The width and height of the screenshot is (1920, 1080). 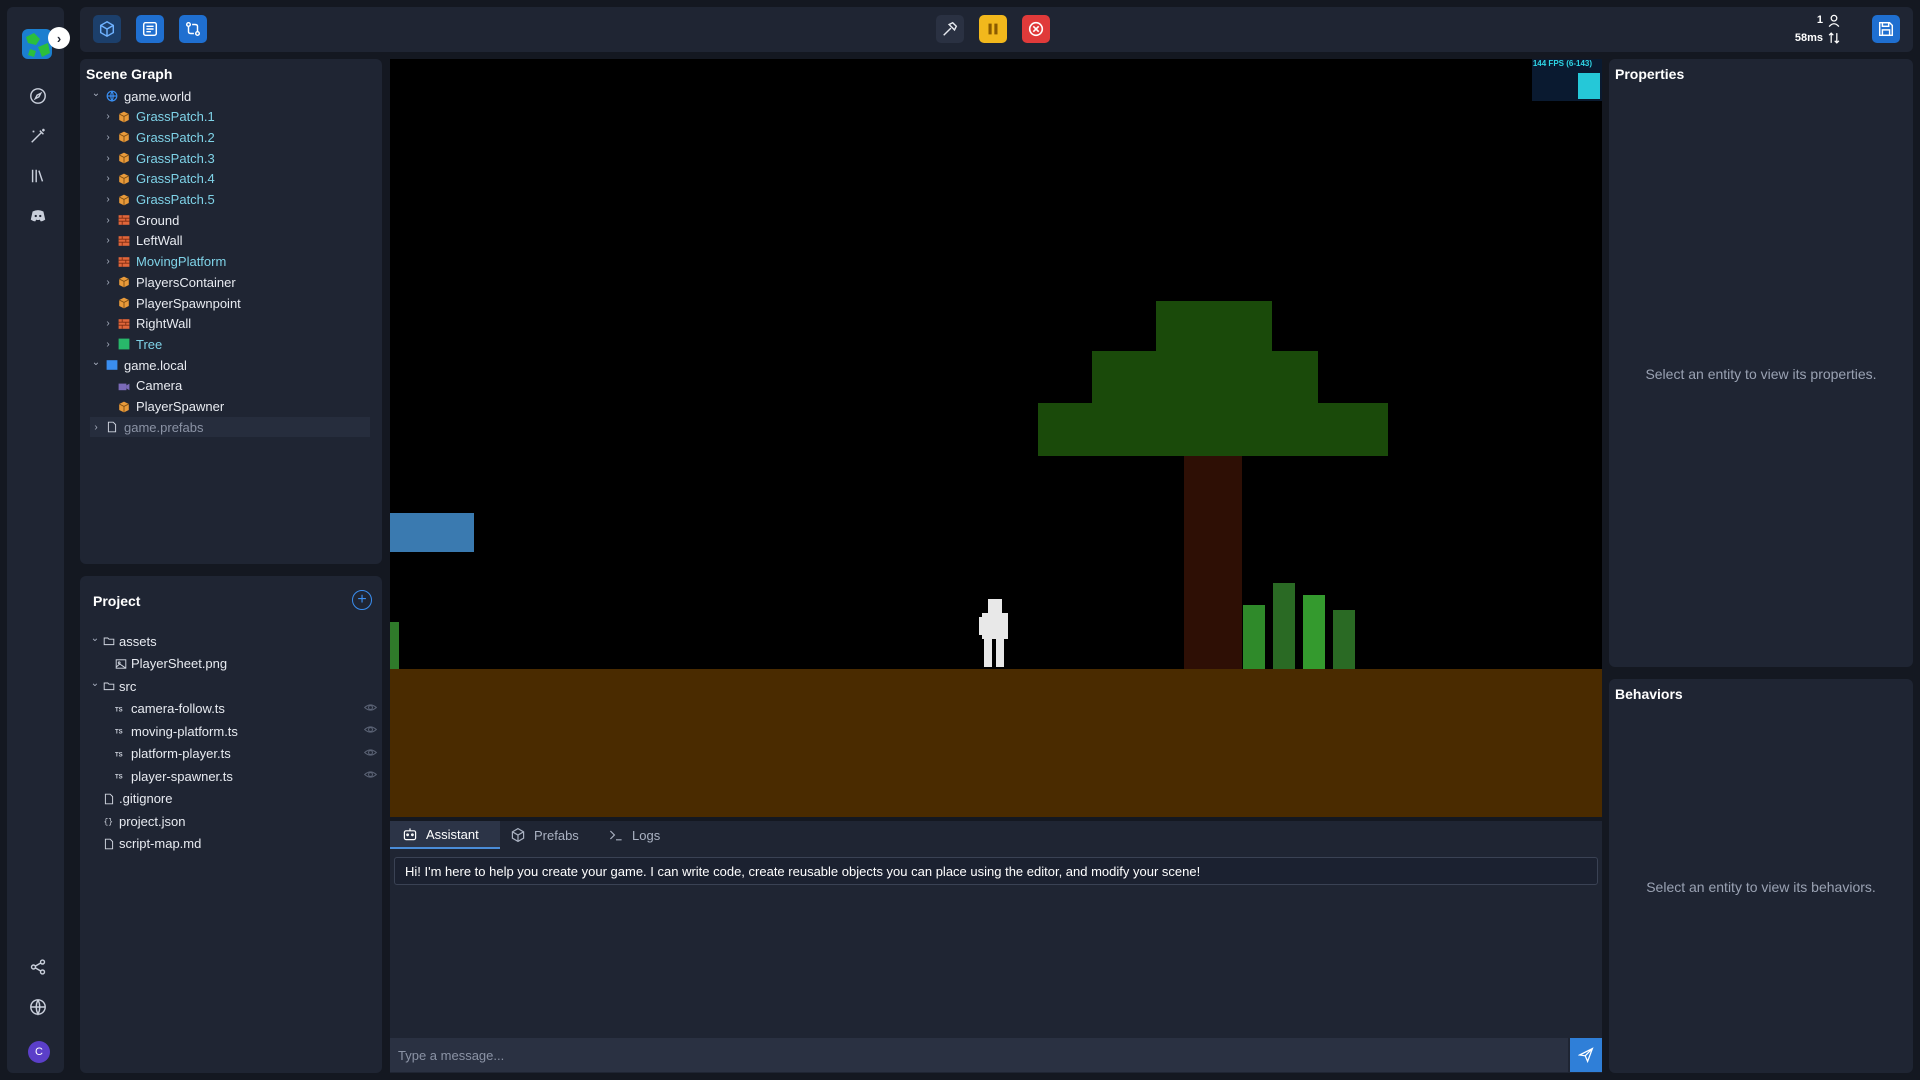 What do you see at coordinates (181, 262) in the screenshot?
I see `scene-tree-label: MovingPlatform` at bounding box center [181, 262].